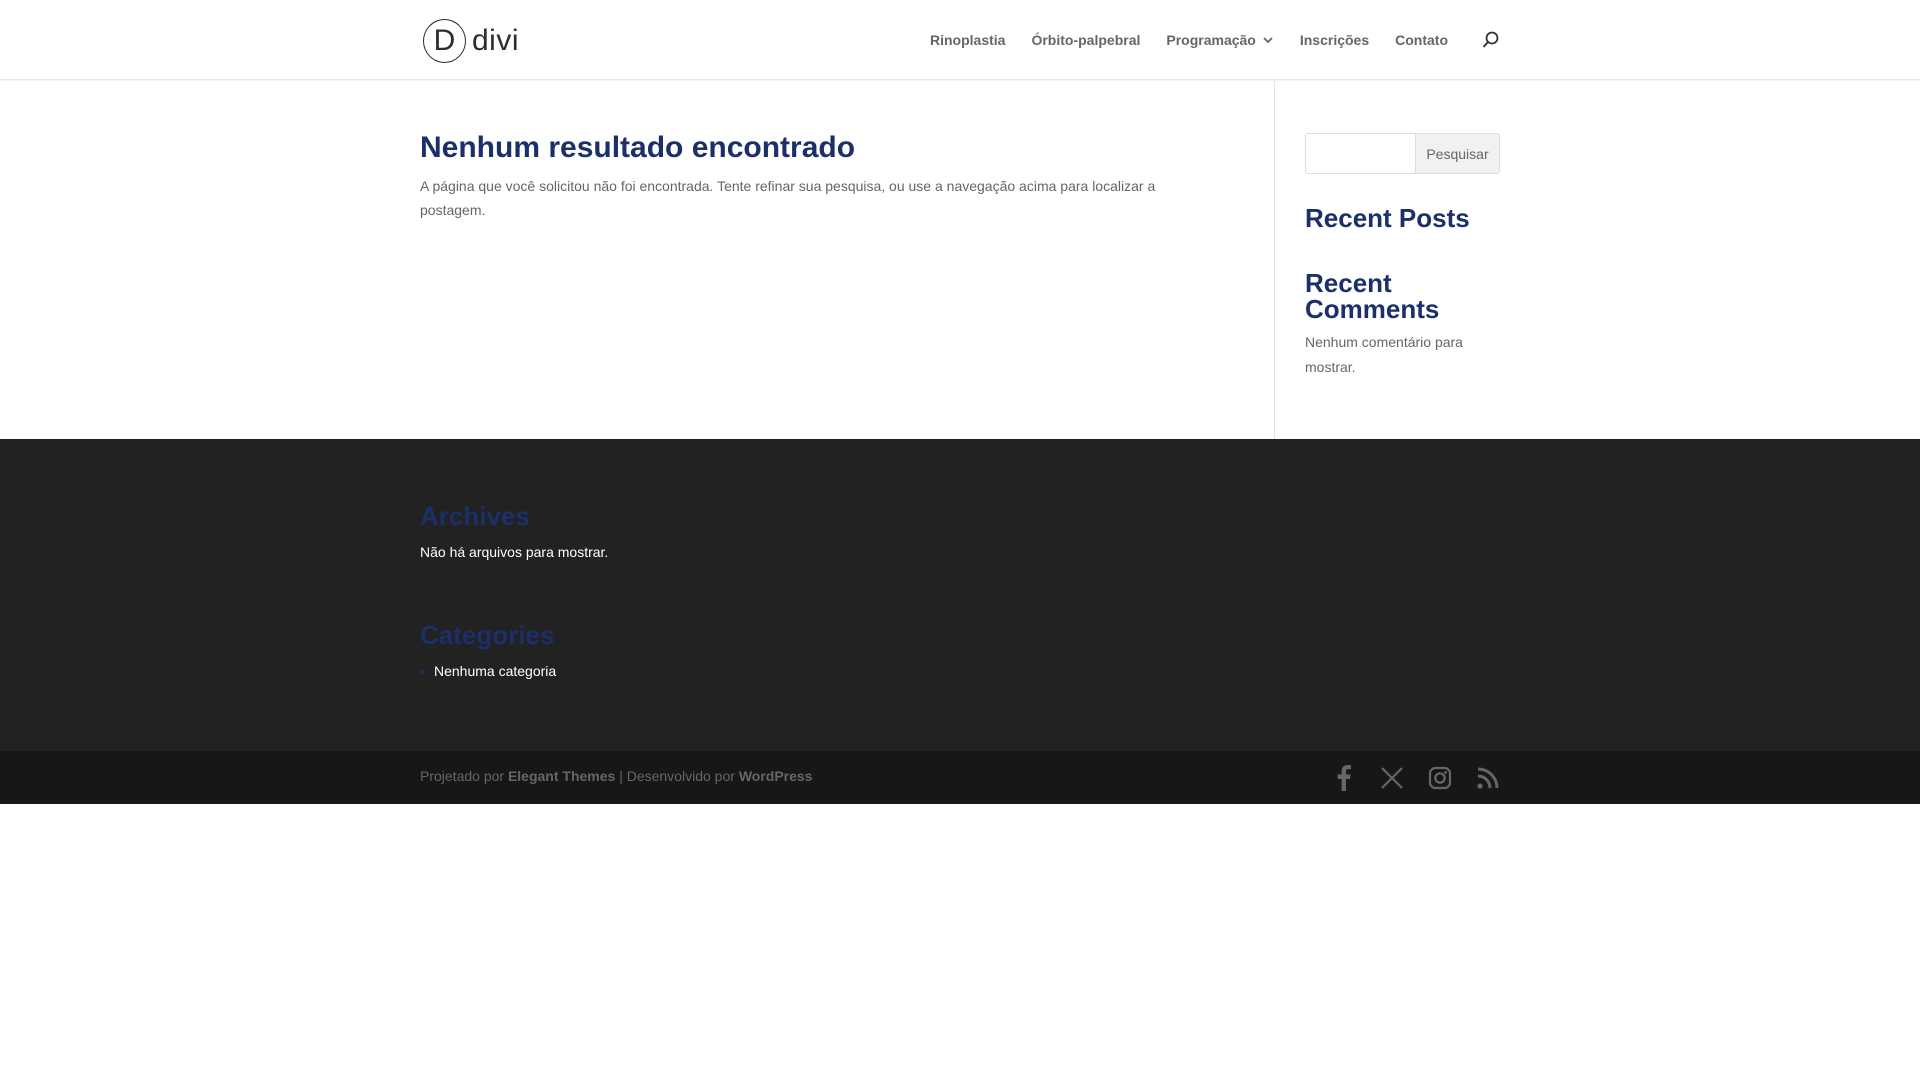  What do you see at coordinates (1372, 296) in the screenshot?
I see `recent-comments-heading: Recent Comments` at bounding box center [1372, 296].